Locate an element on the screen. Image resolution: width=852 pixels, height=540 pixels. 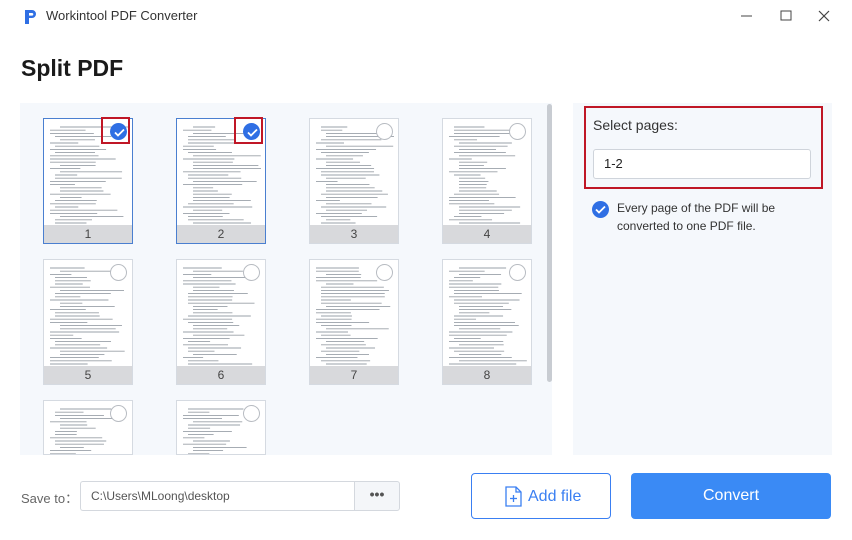
page-number: 5 is located at coordinates (88, 375).